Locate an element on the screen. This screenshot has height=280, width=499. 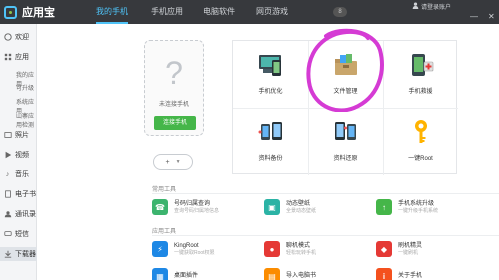
tool-item-name: 刷机精灵 is located at coordinates (410, 245).